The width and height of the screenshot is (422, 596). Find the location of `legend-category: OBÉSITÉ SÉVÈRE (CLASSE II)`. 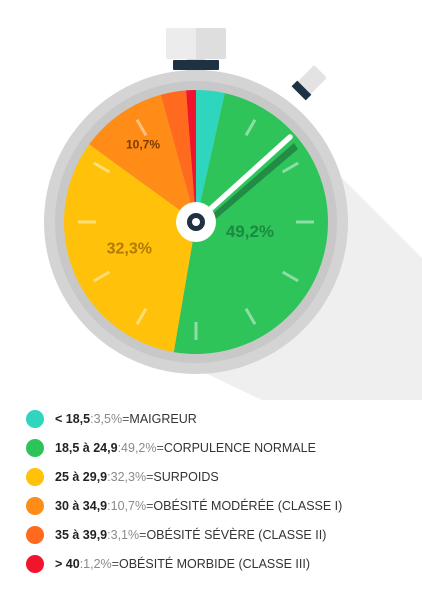

legend-category: OBÉSITÉ SÉVÈRE (CLASSE II) is located at coordinates (236, 534).